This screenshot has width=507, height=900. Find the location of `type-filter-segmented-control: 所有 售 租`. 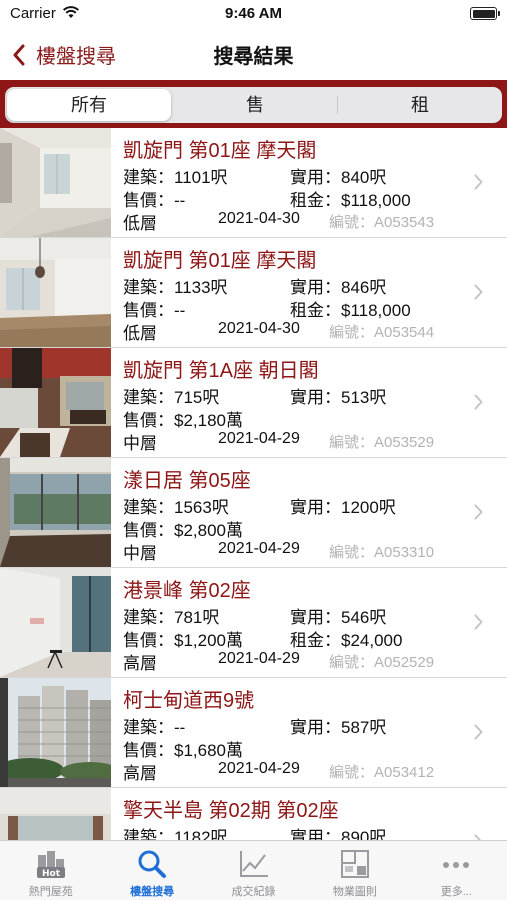

type-filter-segmented-control: 所有 售 租 is located at coordinates (253, 105).